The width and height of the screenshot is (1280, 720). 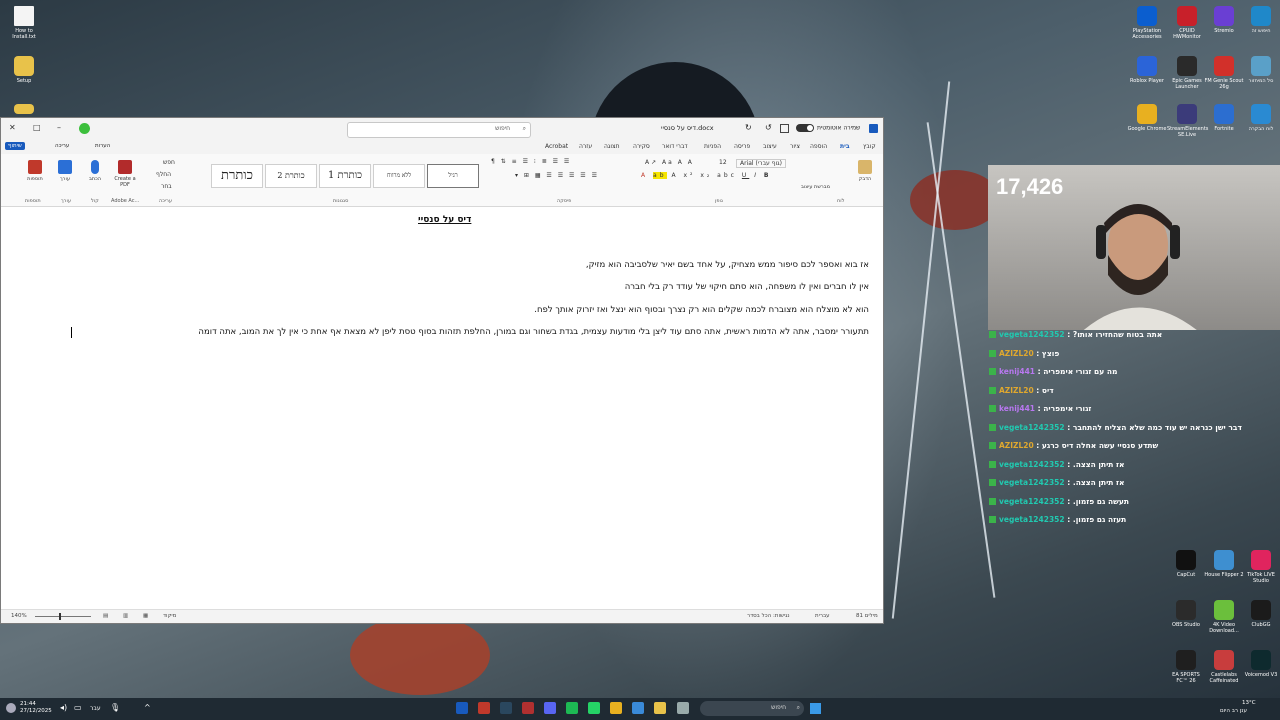 What do you see at coordinates (768, 127) in the screenshot?
I see `undo-icon: ↺` at bounding box center [768, 127].